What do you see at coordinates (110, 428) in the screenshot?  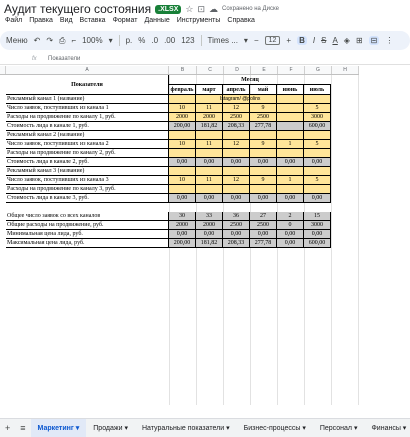 I see `tab-sales: Продажи ▾` at bounding box center [110, 428].